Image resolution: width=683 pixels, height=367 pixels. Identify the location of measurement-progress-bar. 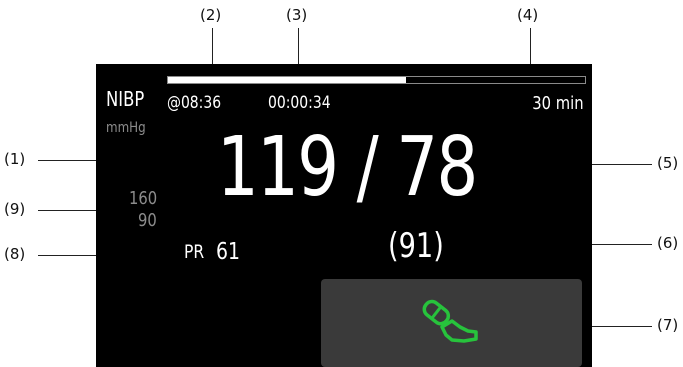
(376, 80).